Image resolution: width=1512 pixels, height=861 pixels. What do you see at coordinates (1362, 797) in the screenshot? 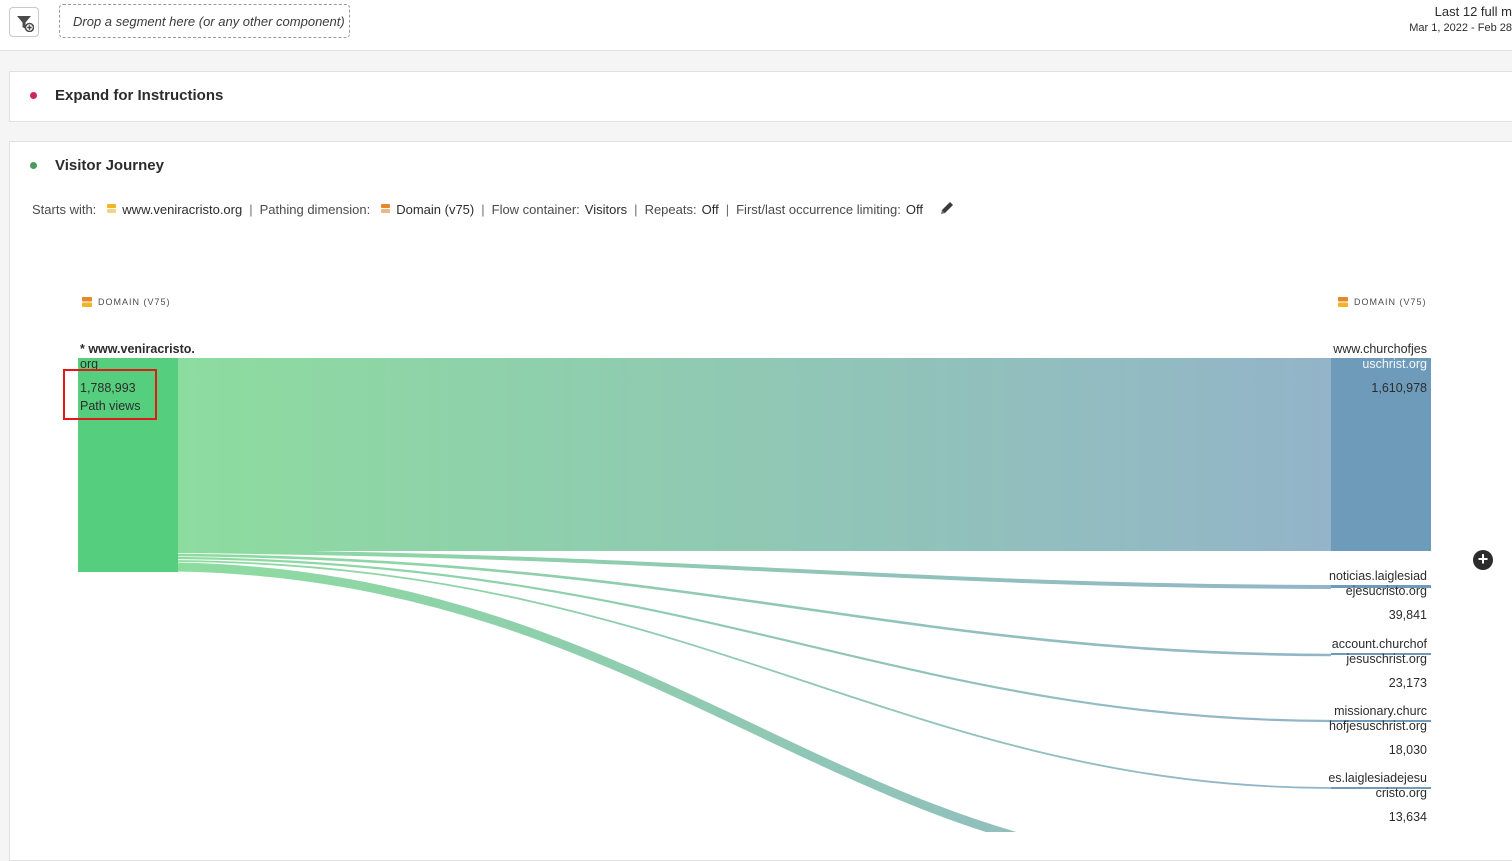
I see `destination-label-es: es.laiglesiadejesu cristo.org 13,634` at bounding box center [1362, 797].